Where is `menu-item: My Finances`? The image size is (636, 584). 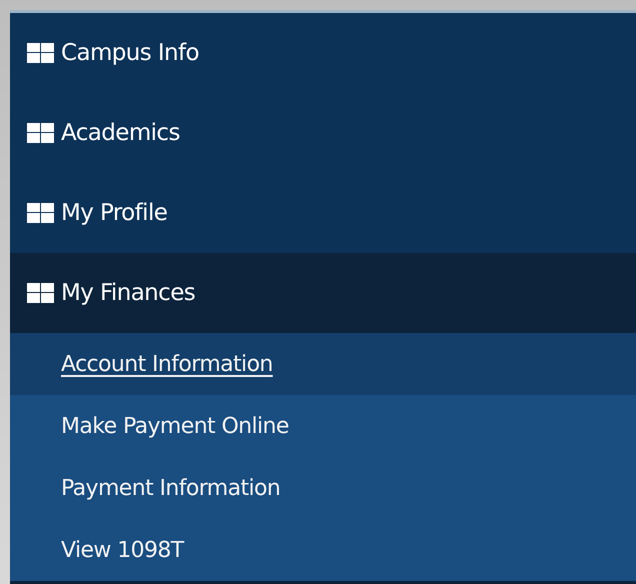 menu-item: My Finances is located at coordinates (323, 293).